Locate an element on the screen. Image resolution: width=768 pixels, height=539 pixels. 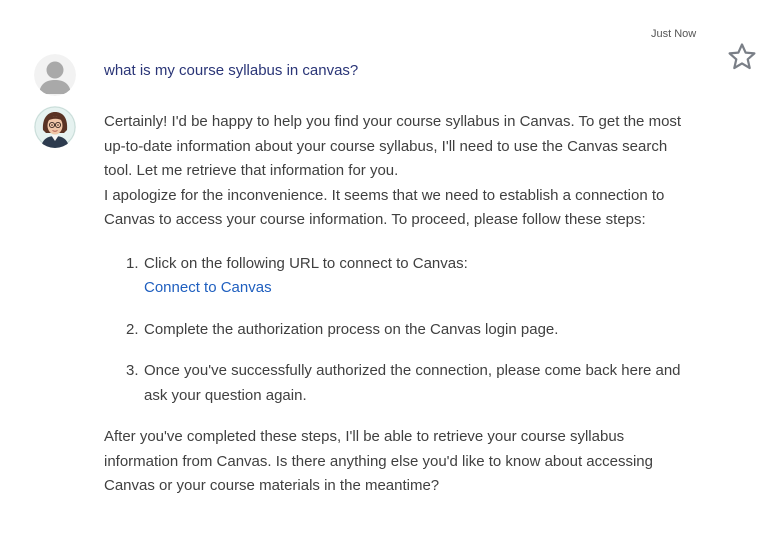
favorite-star-button is located at coordinates (742, 57).